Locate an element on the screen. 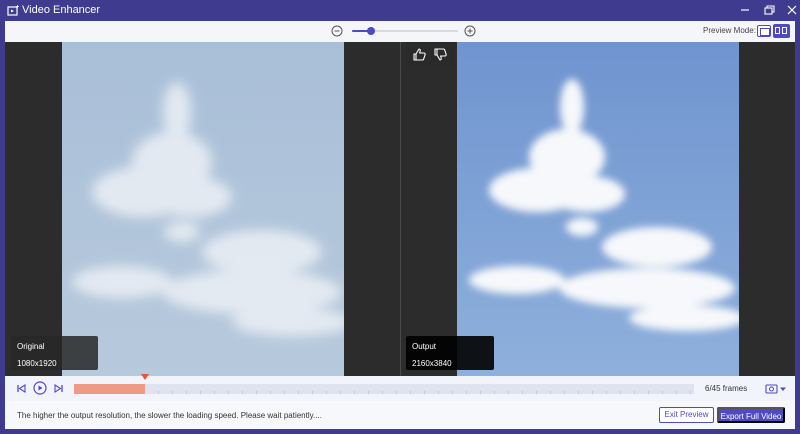  thumbs-down-icon is located at coordinates (440, 54).